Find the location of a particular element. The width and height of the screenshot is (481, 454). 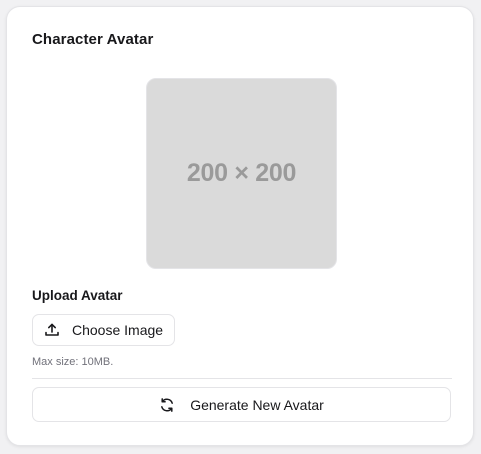

divider is located at coordinates (242, 378).